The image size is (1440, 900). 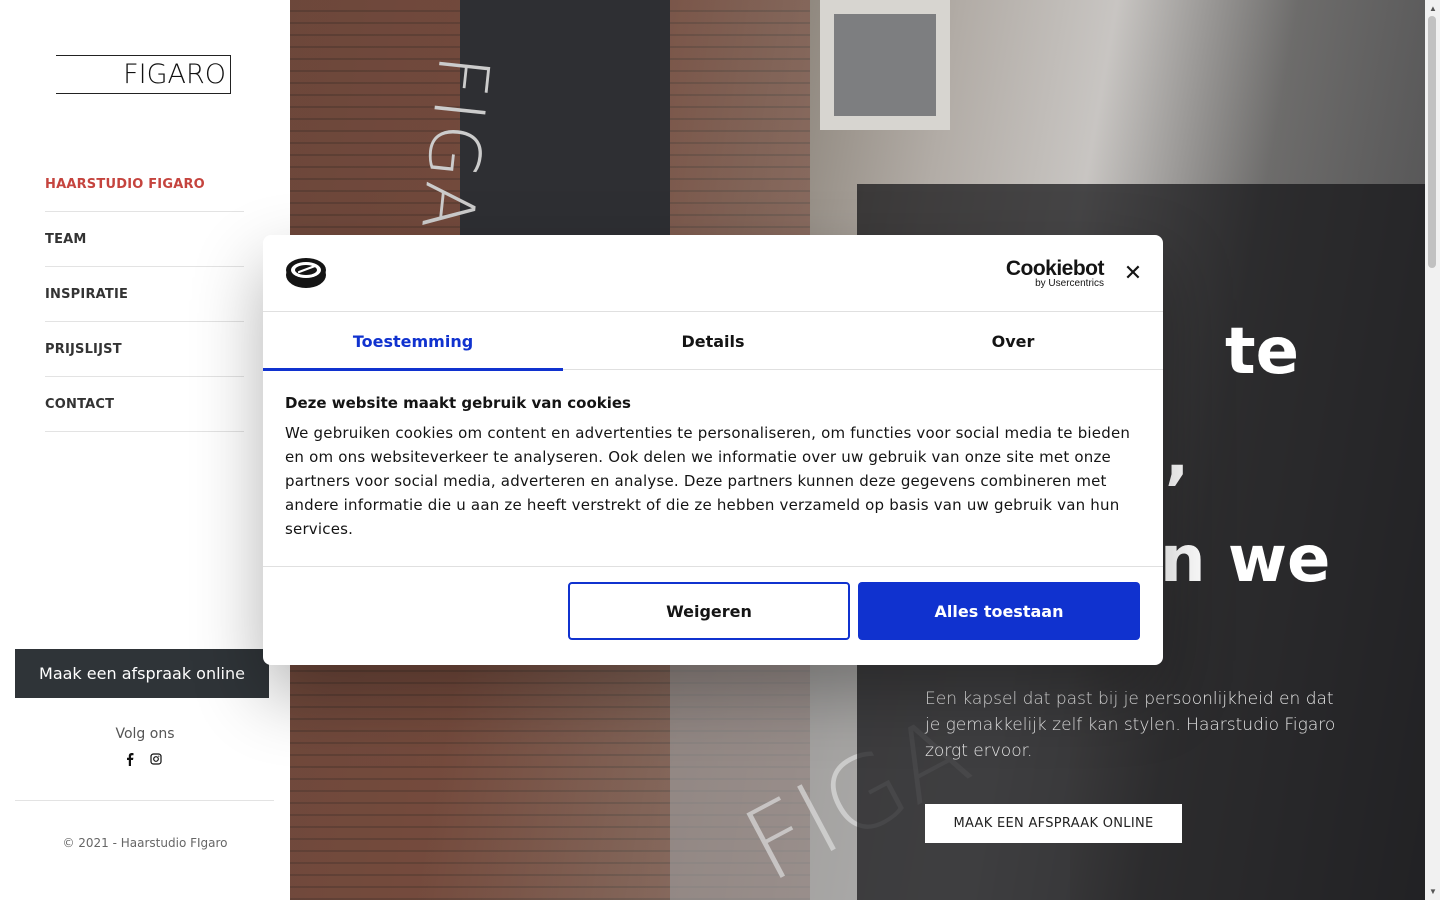 I want to click on tab-toestemming: Toestemming, so click(x=413, y=341).